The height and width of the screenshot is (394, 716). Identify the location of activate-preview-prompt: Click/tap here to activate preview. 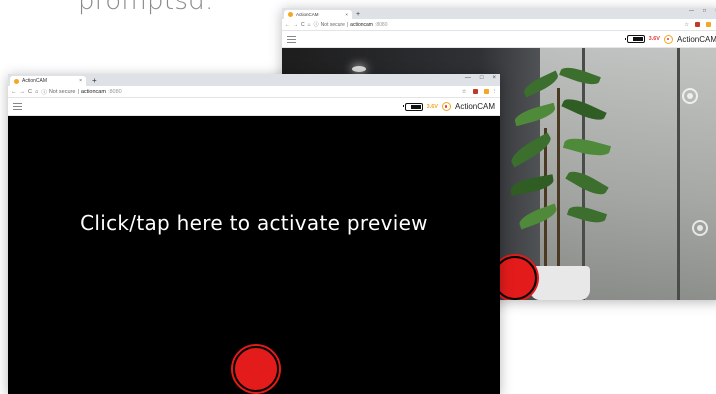
(254, 223).